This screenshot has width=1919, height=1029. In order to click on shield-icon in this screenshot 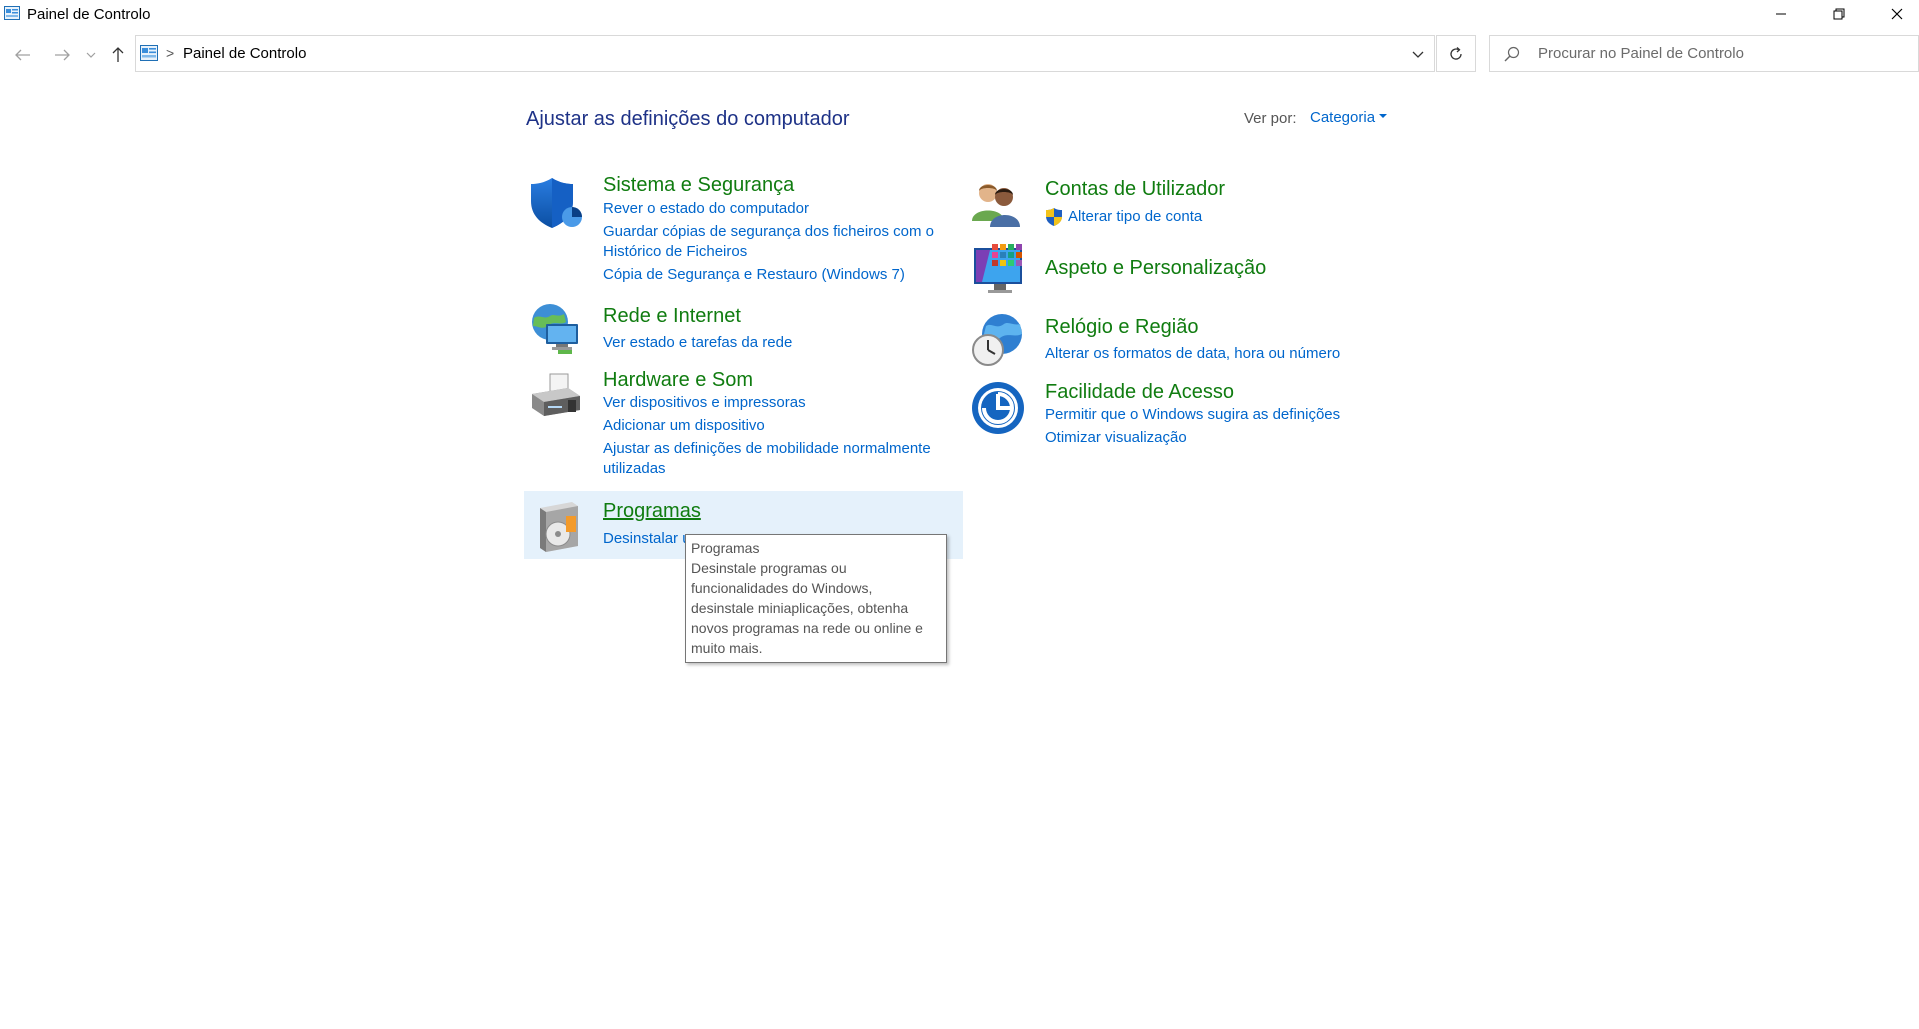, I will do `click(556, 203)`.